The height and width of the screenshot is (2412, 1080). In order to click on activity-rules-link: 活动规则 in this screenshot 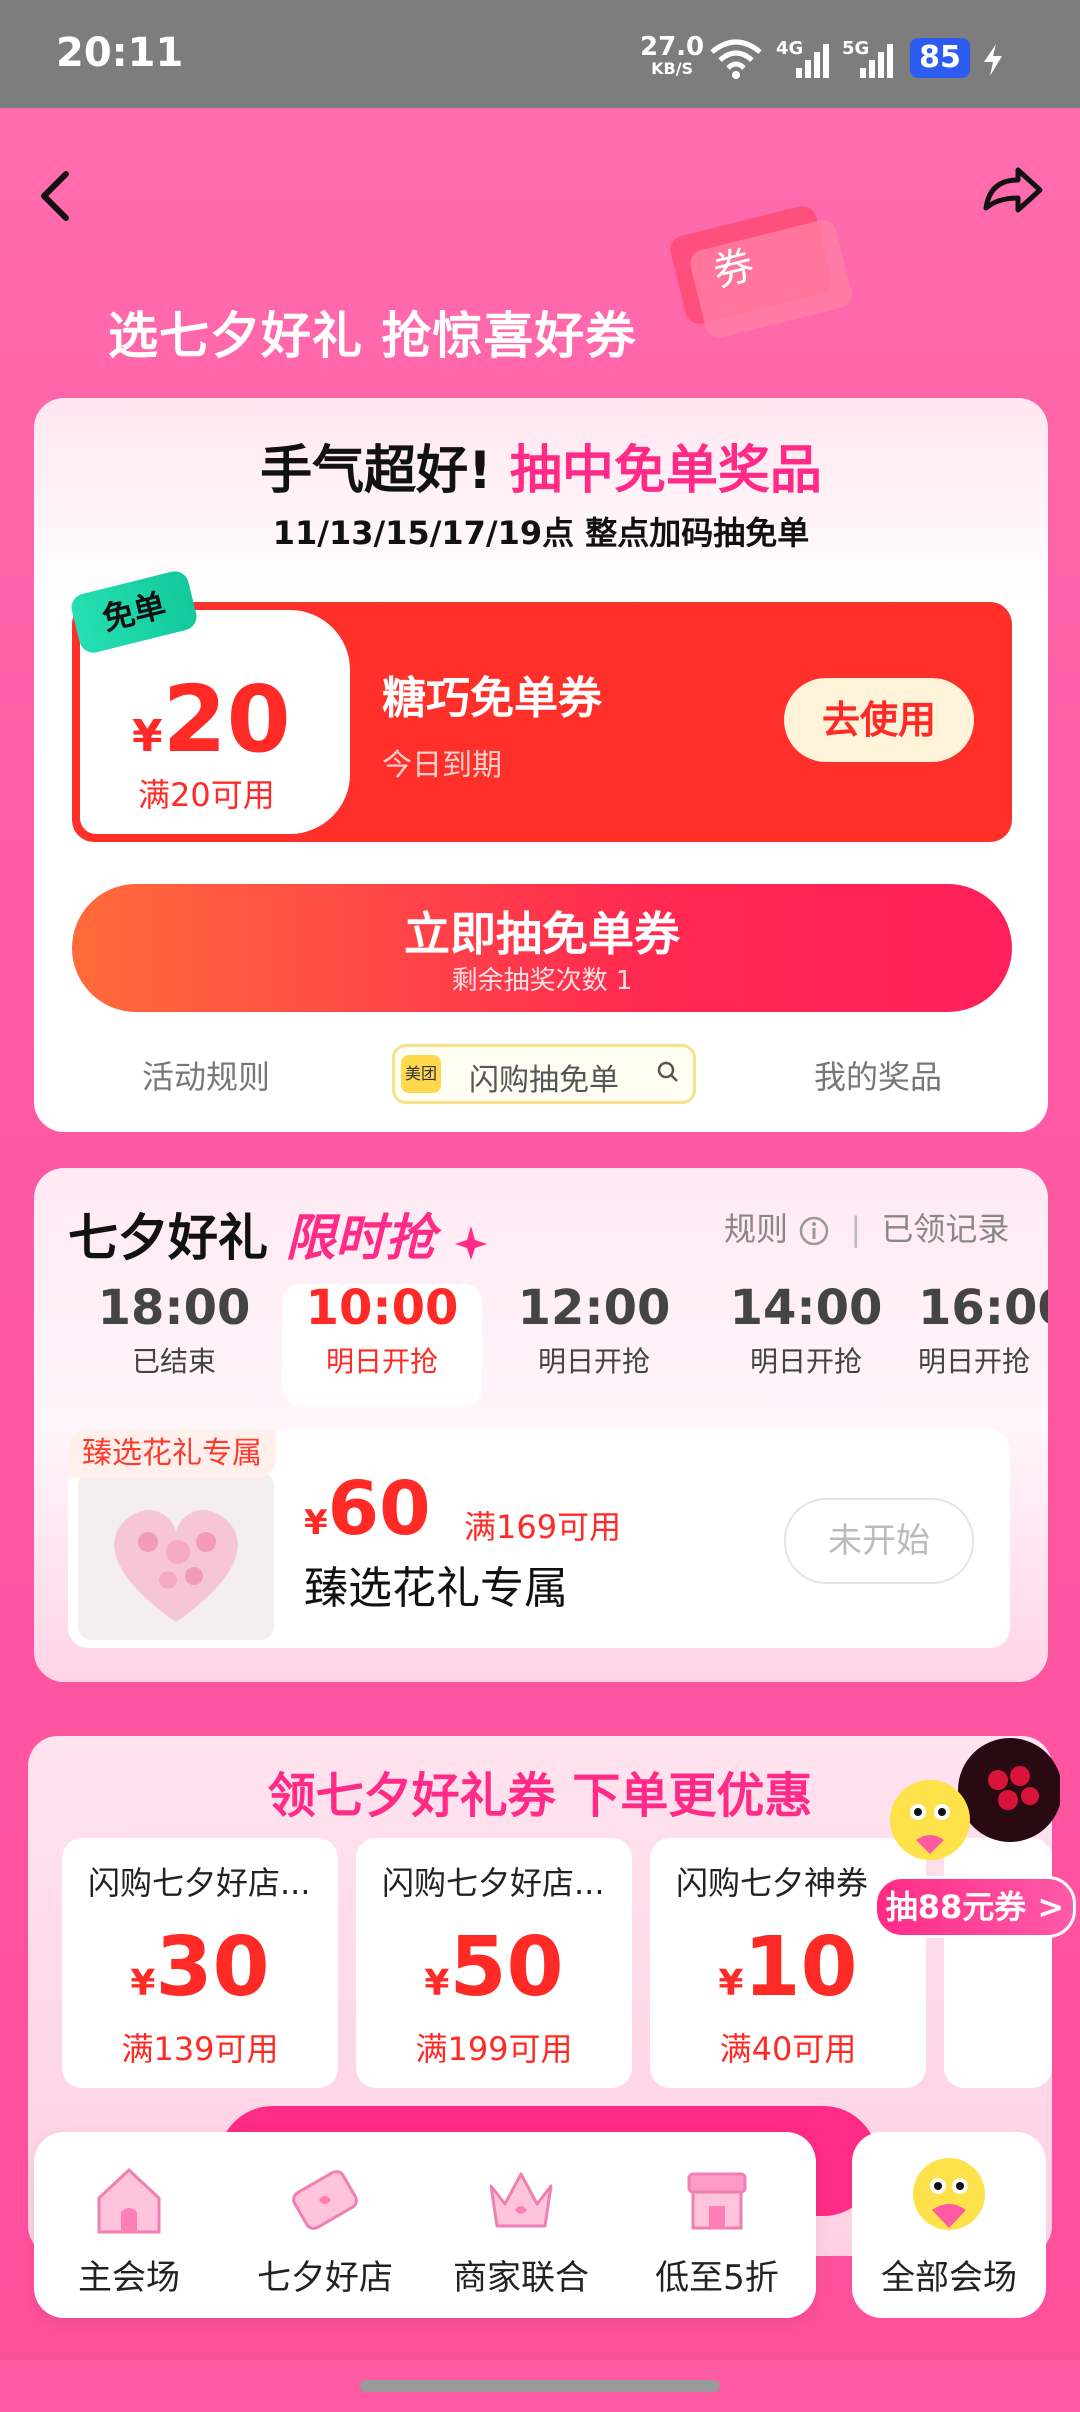, I will do `click(206, 1075)`.